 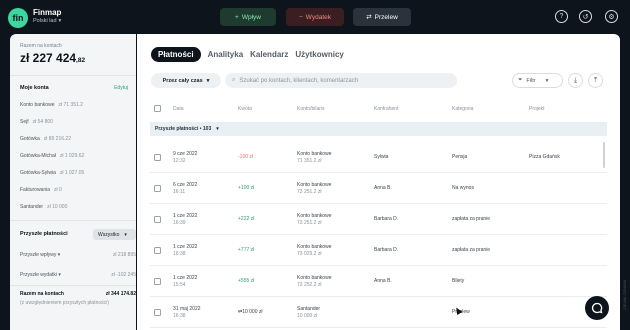 I want to click on account-item: Konto bankowe zł 71 351.2, so click(x=51, y=105).